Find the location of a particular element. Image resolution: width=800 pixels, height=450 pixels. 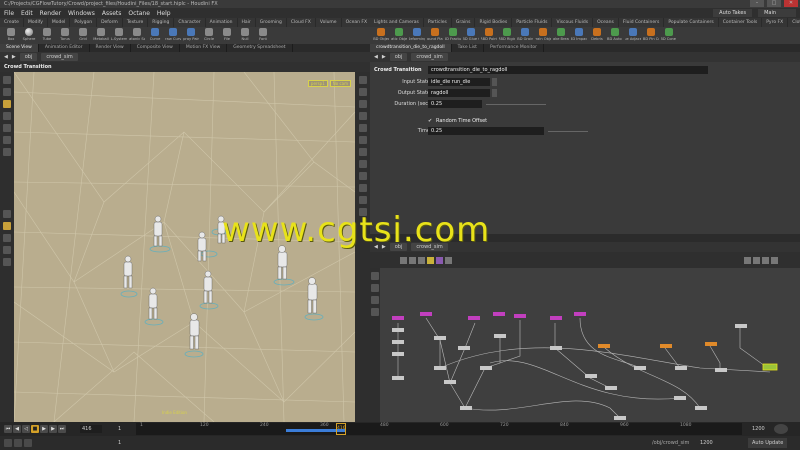

shelf-tool-rbd-pin-co: RBD Pin Co. is located at coordinates (651, 35).